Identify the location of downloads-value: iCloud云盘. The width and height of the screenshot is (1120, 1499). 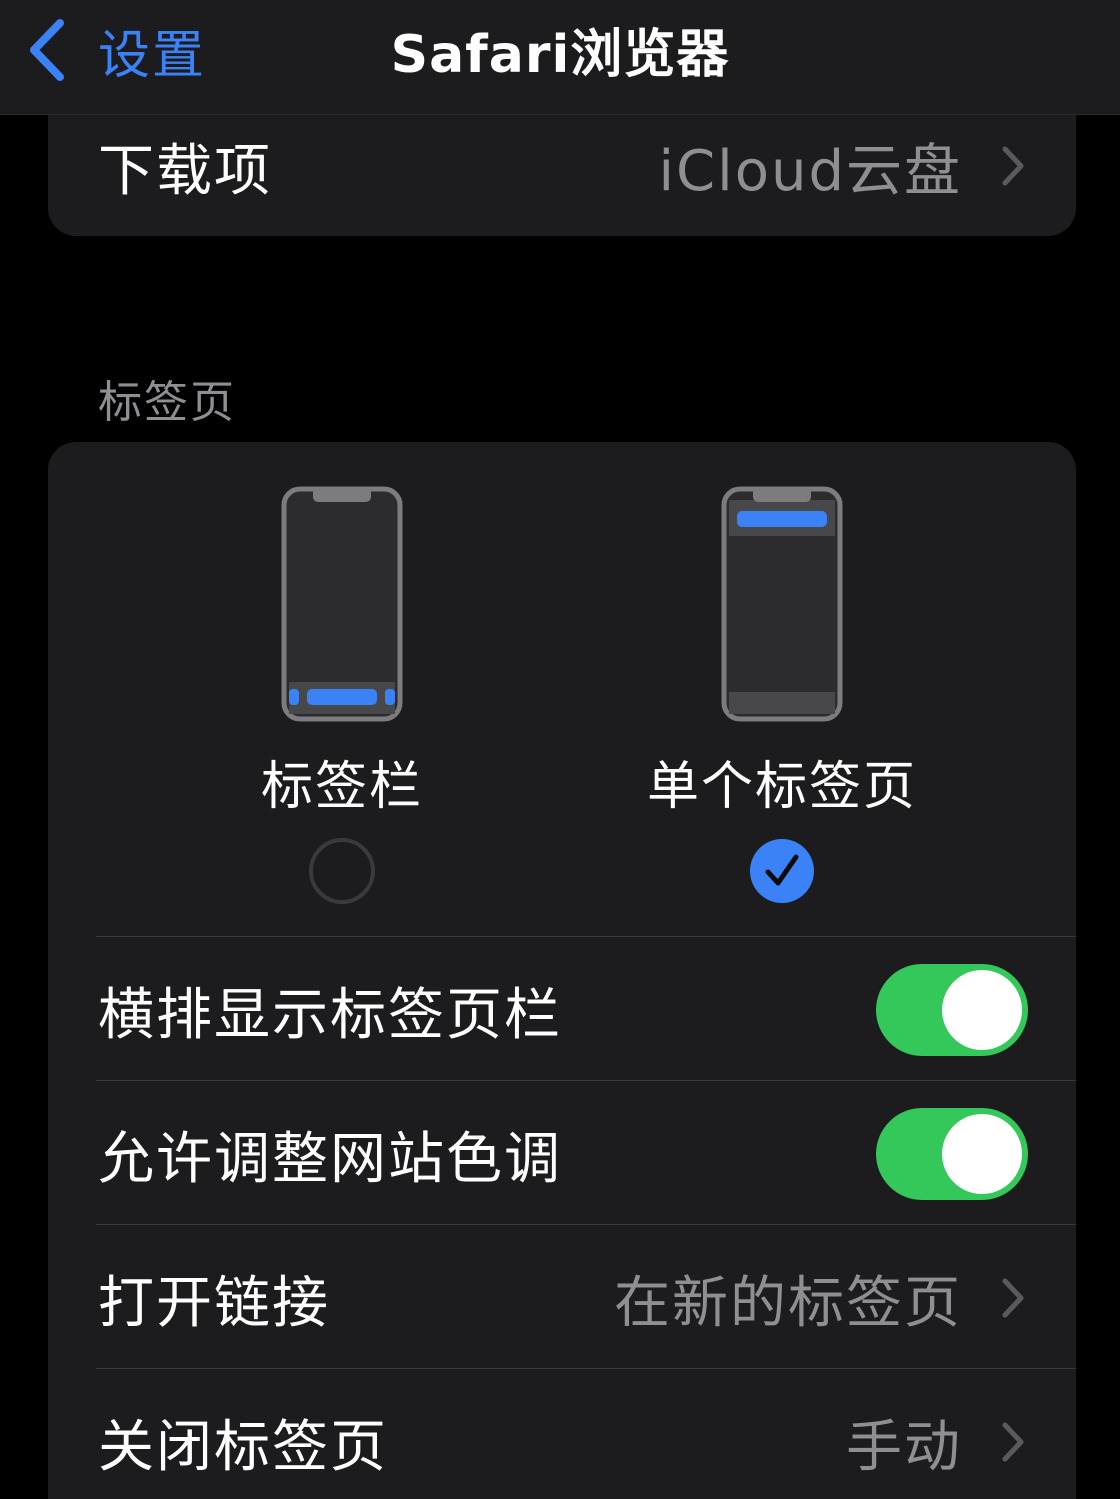
(810, 171).